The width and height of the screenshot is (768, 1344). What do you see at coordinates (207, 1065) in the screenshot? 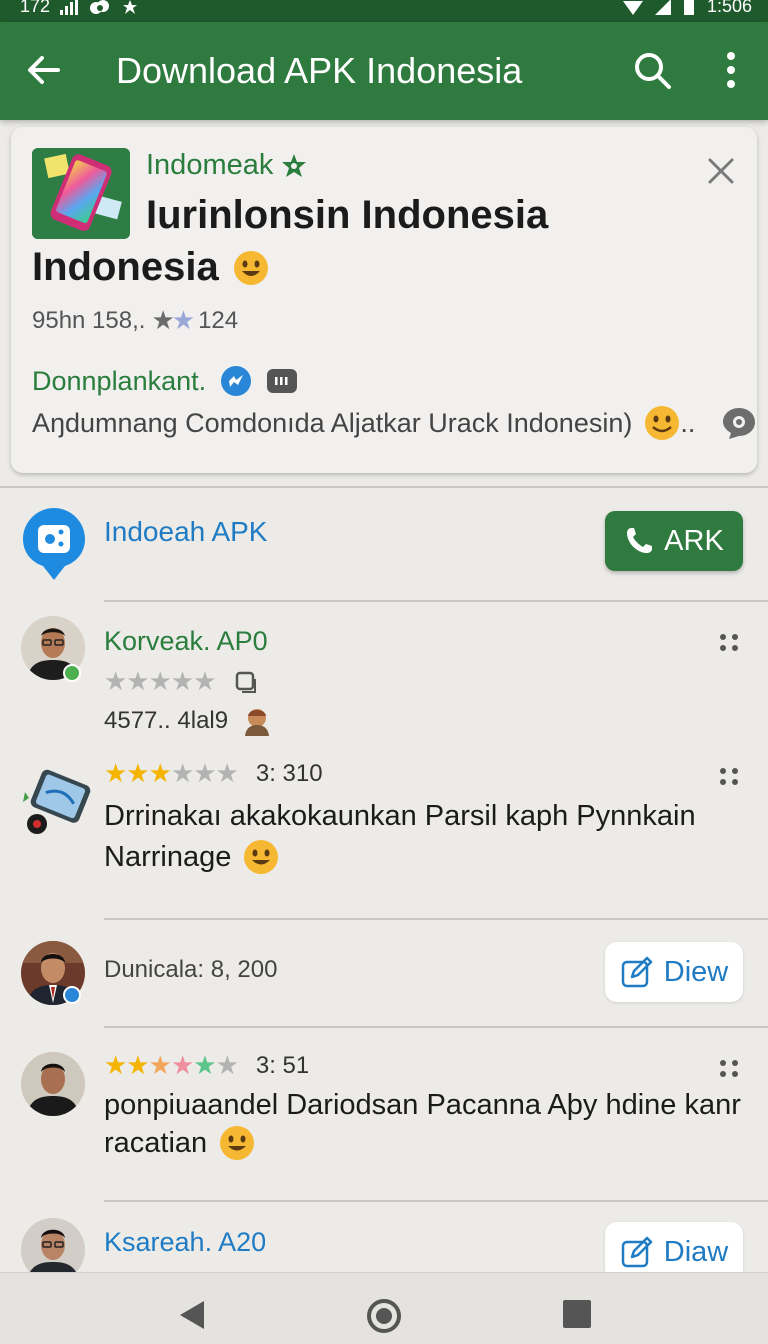
I see `rating-stars: ★★ ★ ★ ★ ★ 3: 51` at bounding box center [207, 1065].